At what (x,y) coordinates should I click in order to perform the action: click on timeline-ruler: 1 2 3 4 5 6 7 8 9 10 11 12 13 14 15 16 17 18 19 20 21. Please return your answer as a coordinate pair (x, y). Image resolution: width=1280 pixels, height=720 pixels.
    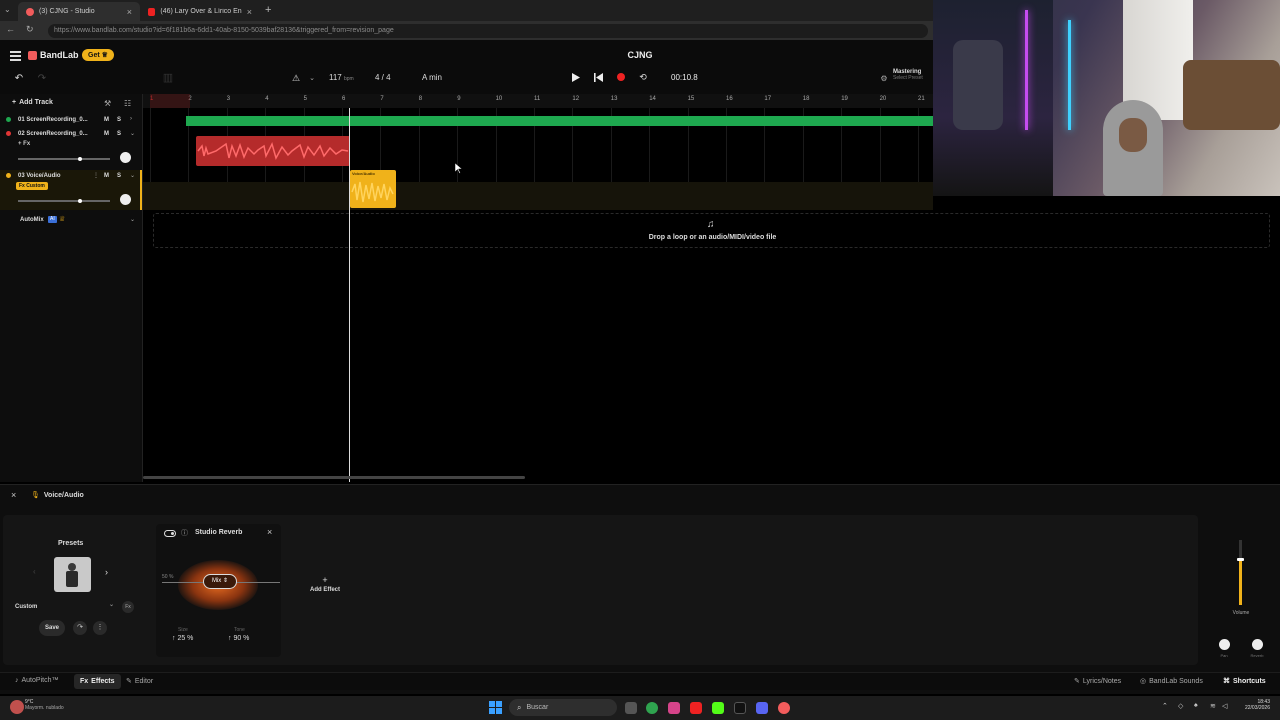
    Looking at the image, I should click on (538, 101).